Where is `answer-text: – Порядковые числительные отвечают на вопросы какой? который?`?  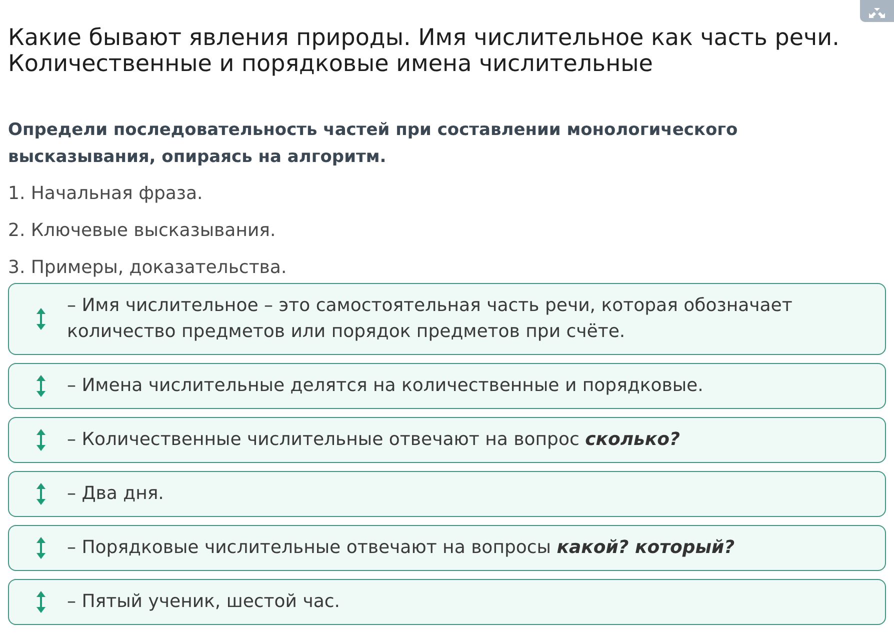 answer-text: – Порядковые числительные отвечают на вопросы какой? который? is located at coordinates (401, 548).